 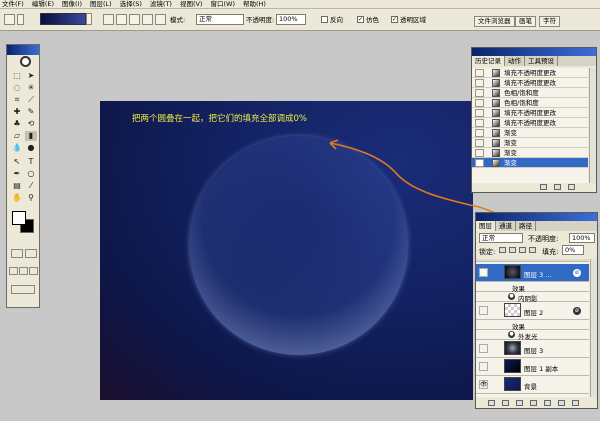 What do you see at coordinates (17, 174) in the screenshot?
I see `pen-tool-icon: ✒` at bounding box center [17, 174].